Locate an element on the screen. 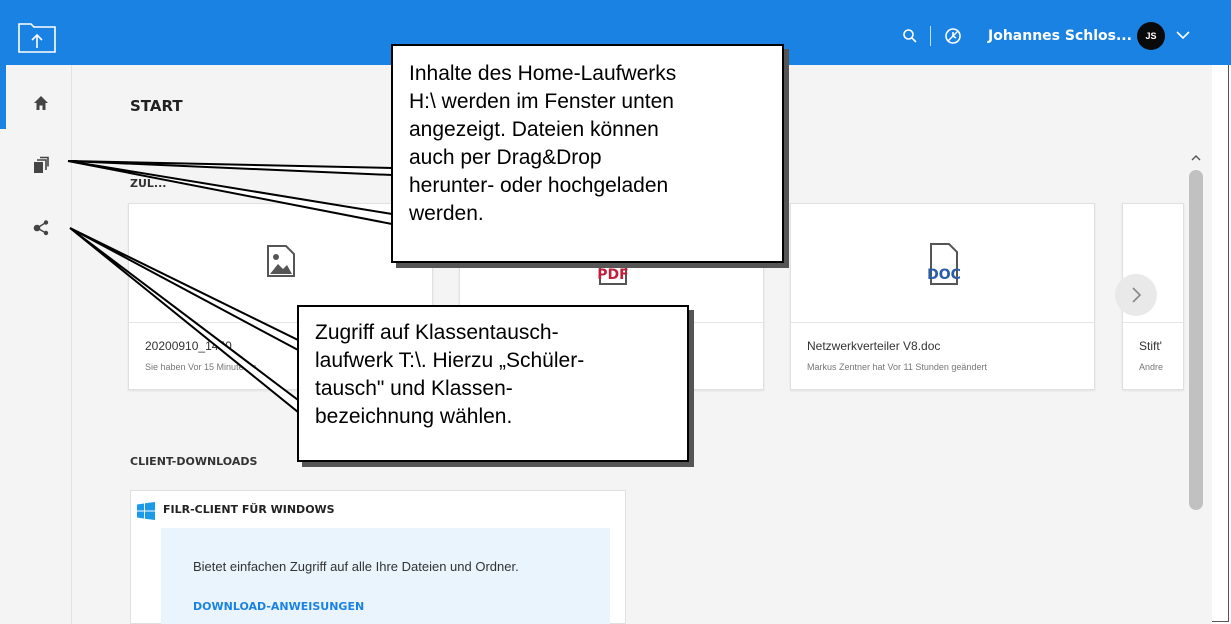 The width and height of the screenshot is (1231, 624). client-downloads-label: CLIENT-DOWNLOADS is located at coordinates (194, 461).